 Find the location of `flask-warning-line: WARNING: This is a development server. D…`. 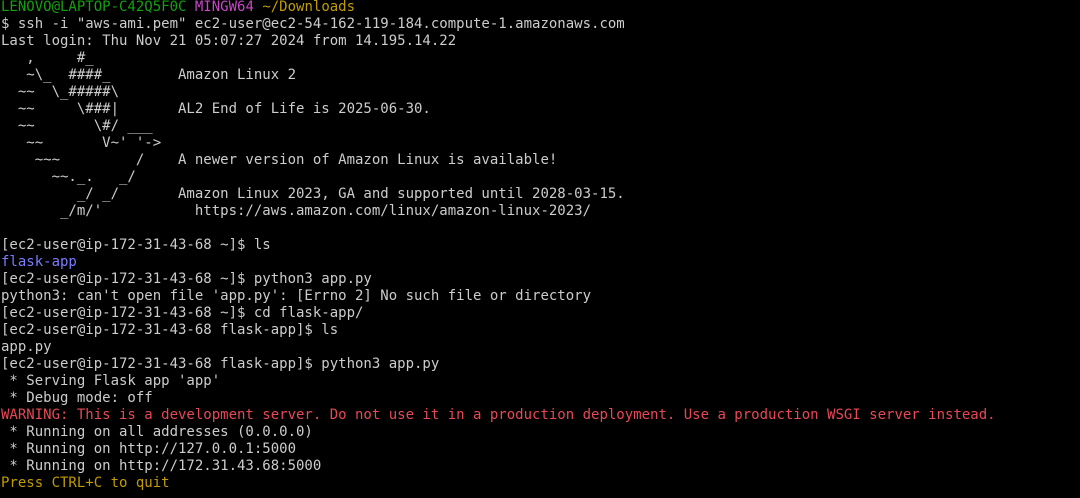

flask-warning-line: WARNING: This is a development server. D… is located at coordinates (498, 415).